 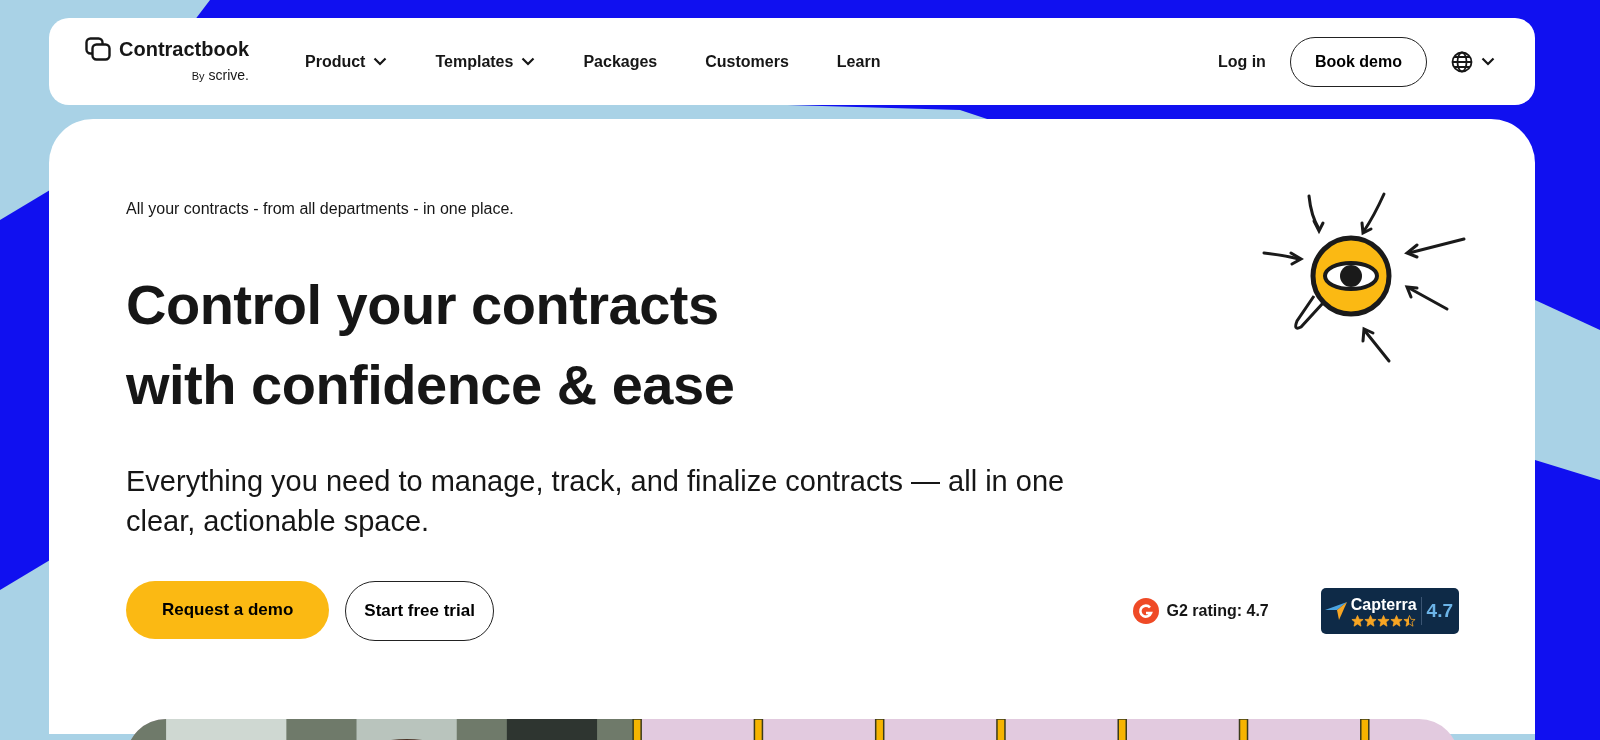 What do you see at coordinates (346, 61) in the screenshot?
I see `nav-link: Product` at bounding box center [346, 61].